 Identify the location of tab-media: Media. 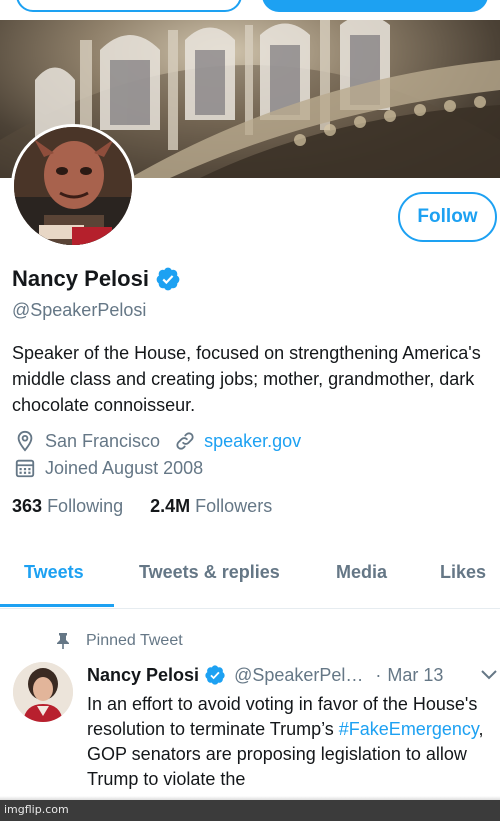
(361, 572).